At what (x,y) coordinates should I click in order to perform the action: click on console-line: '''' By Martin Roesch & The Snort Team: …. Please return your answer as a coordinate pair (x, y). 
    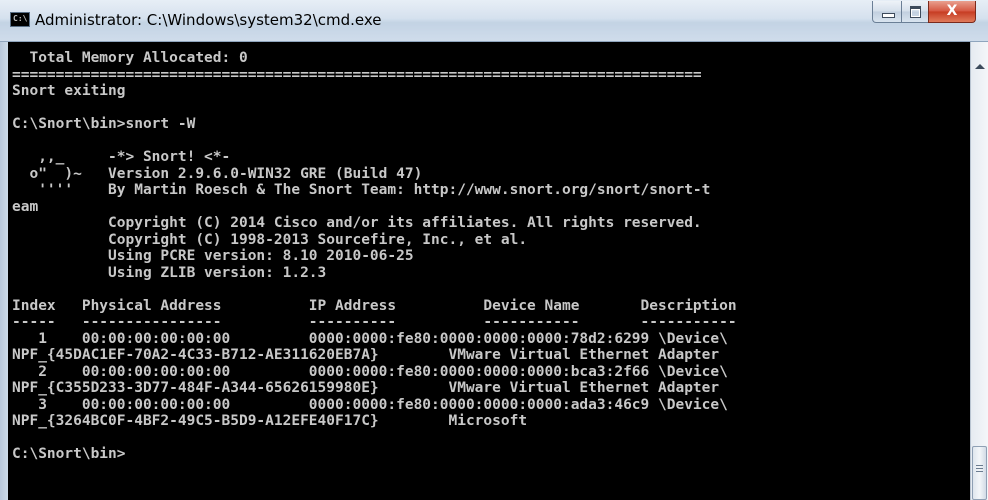
    Looking at the image, I should click on (361, 190).